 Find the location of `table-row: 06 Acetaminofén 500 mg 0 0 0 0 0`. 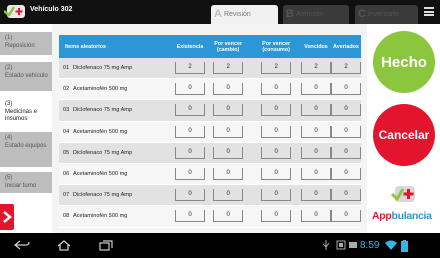

table-row: 06 Acetaminofén 500 mg 0 0 0 0 0 is located at coordinates (210, 174).